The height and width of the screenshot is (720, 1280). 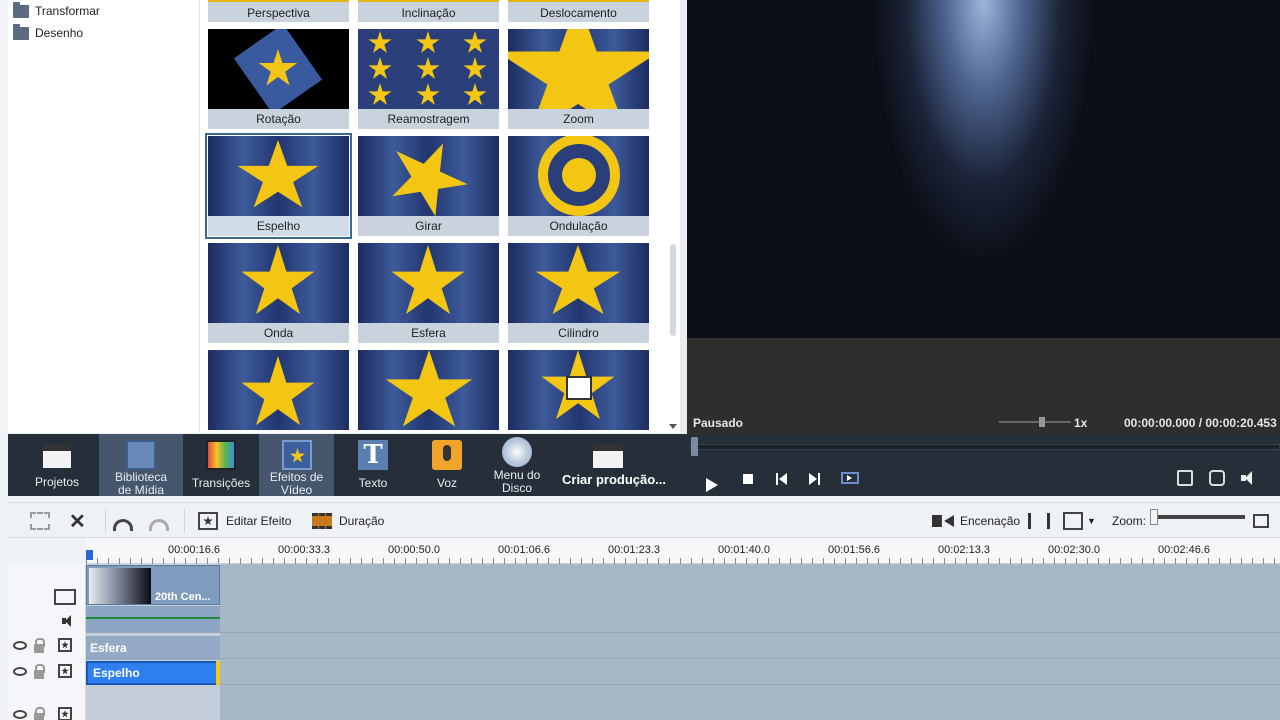 What do you see at coordinates (103, 11) in the screenshot?
I see `tree-item-transformar: Transformar` at bounding box center [103, 11].